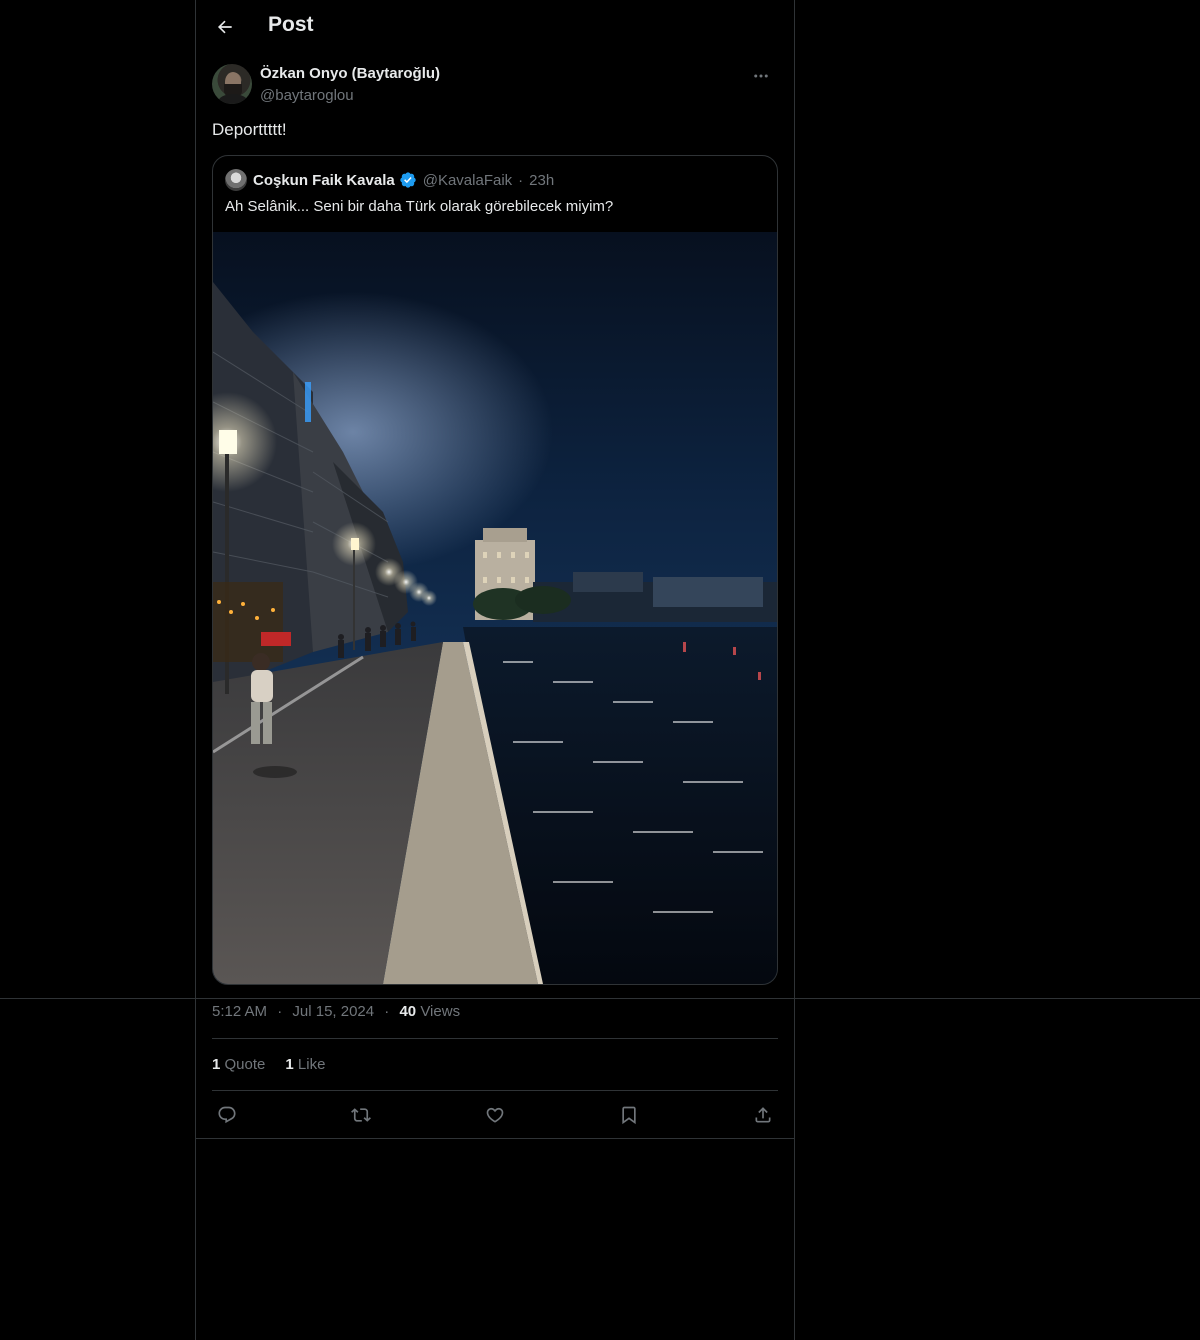 This screenshot has height=1340, width=1200. I want to click on views-label: Views, so click(440, 1011).